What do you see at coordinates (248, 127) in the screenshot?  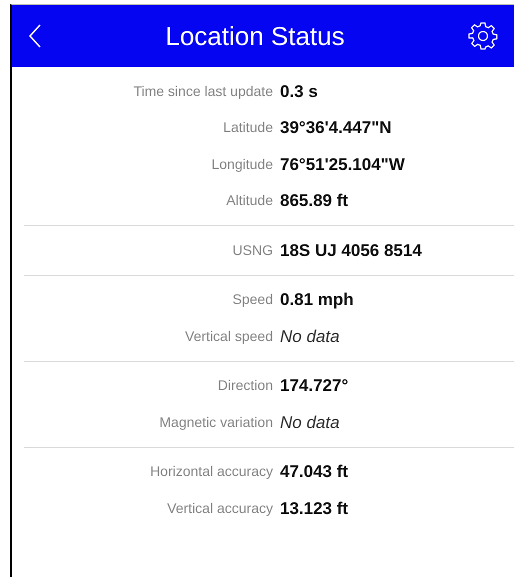 I see `field-label: Latitude` at bounding box center [248, 127].